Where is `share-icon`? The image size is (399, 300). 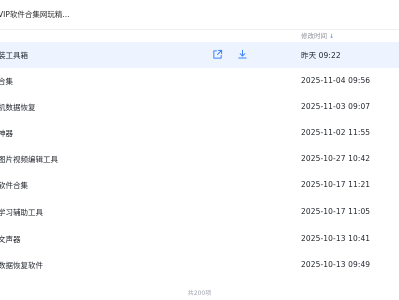 share-icon is located at coordinates (217, 54).